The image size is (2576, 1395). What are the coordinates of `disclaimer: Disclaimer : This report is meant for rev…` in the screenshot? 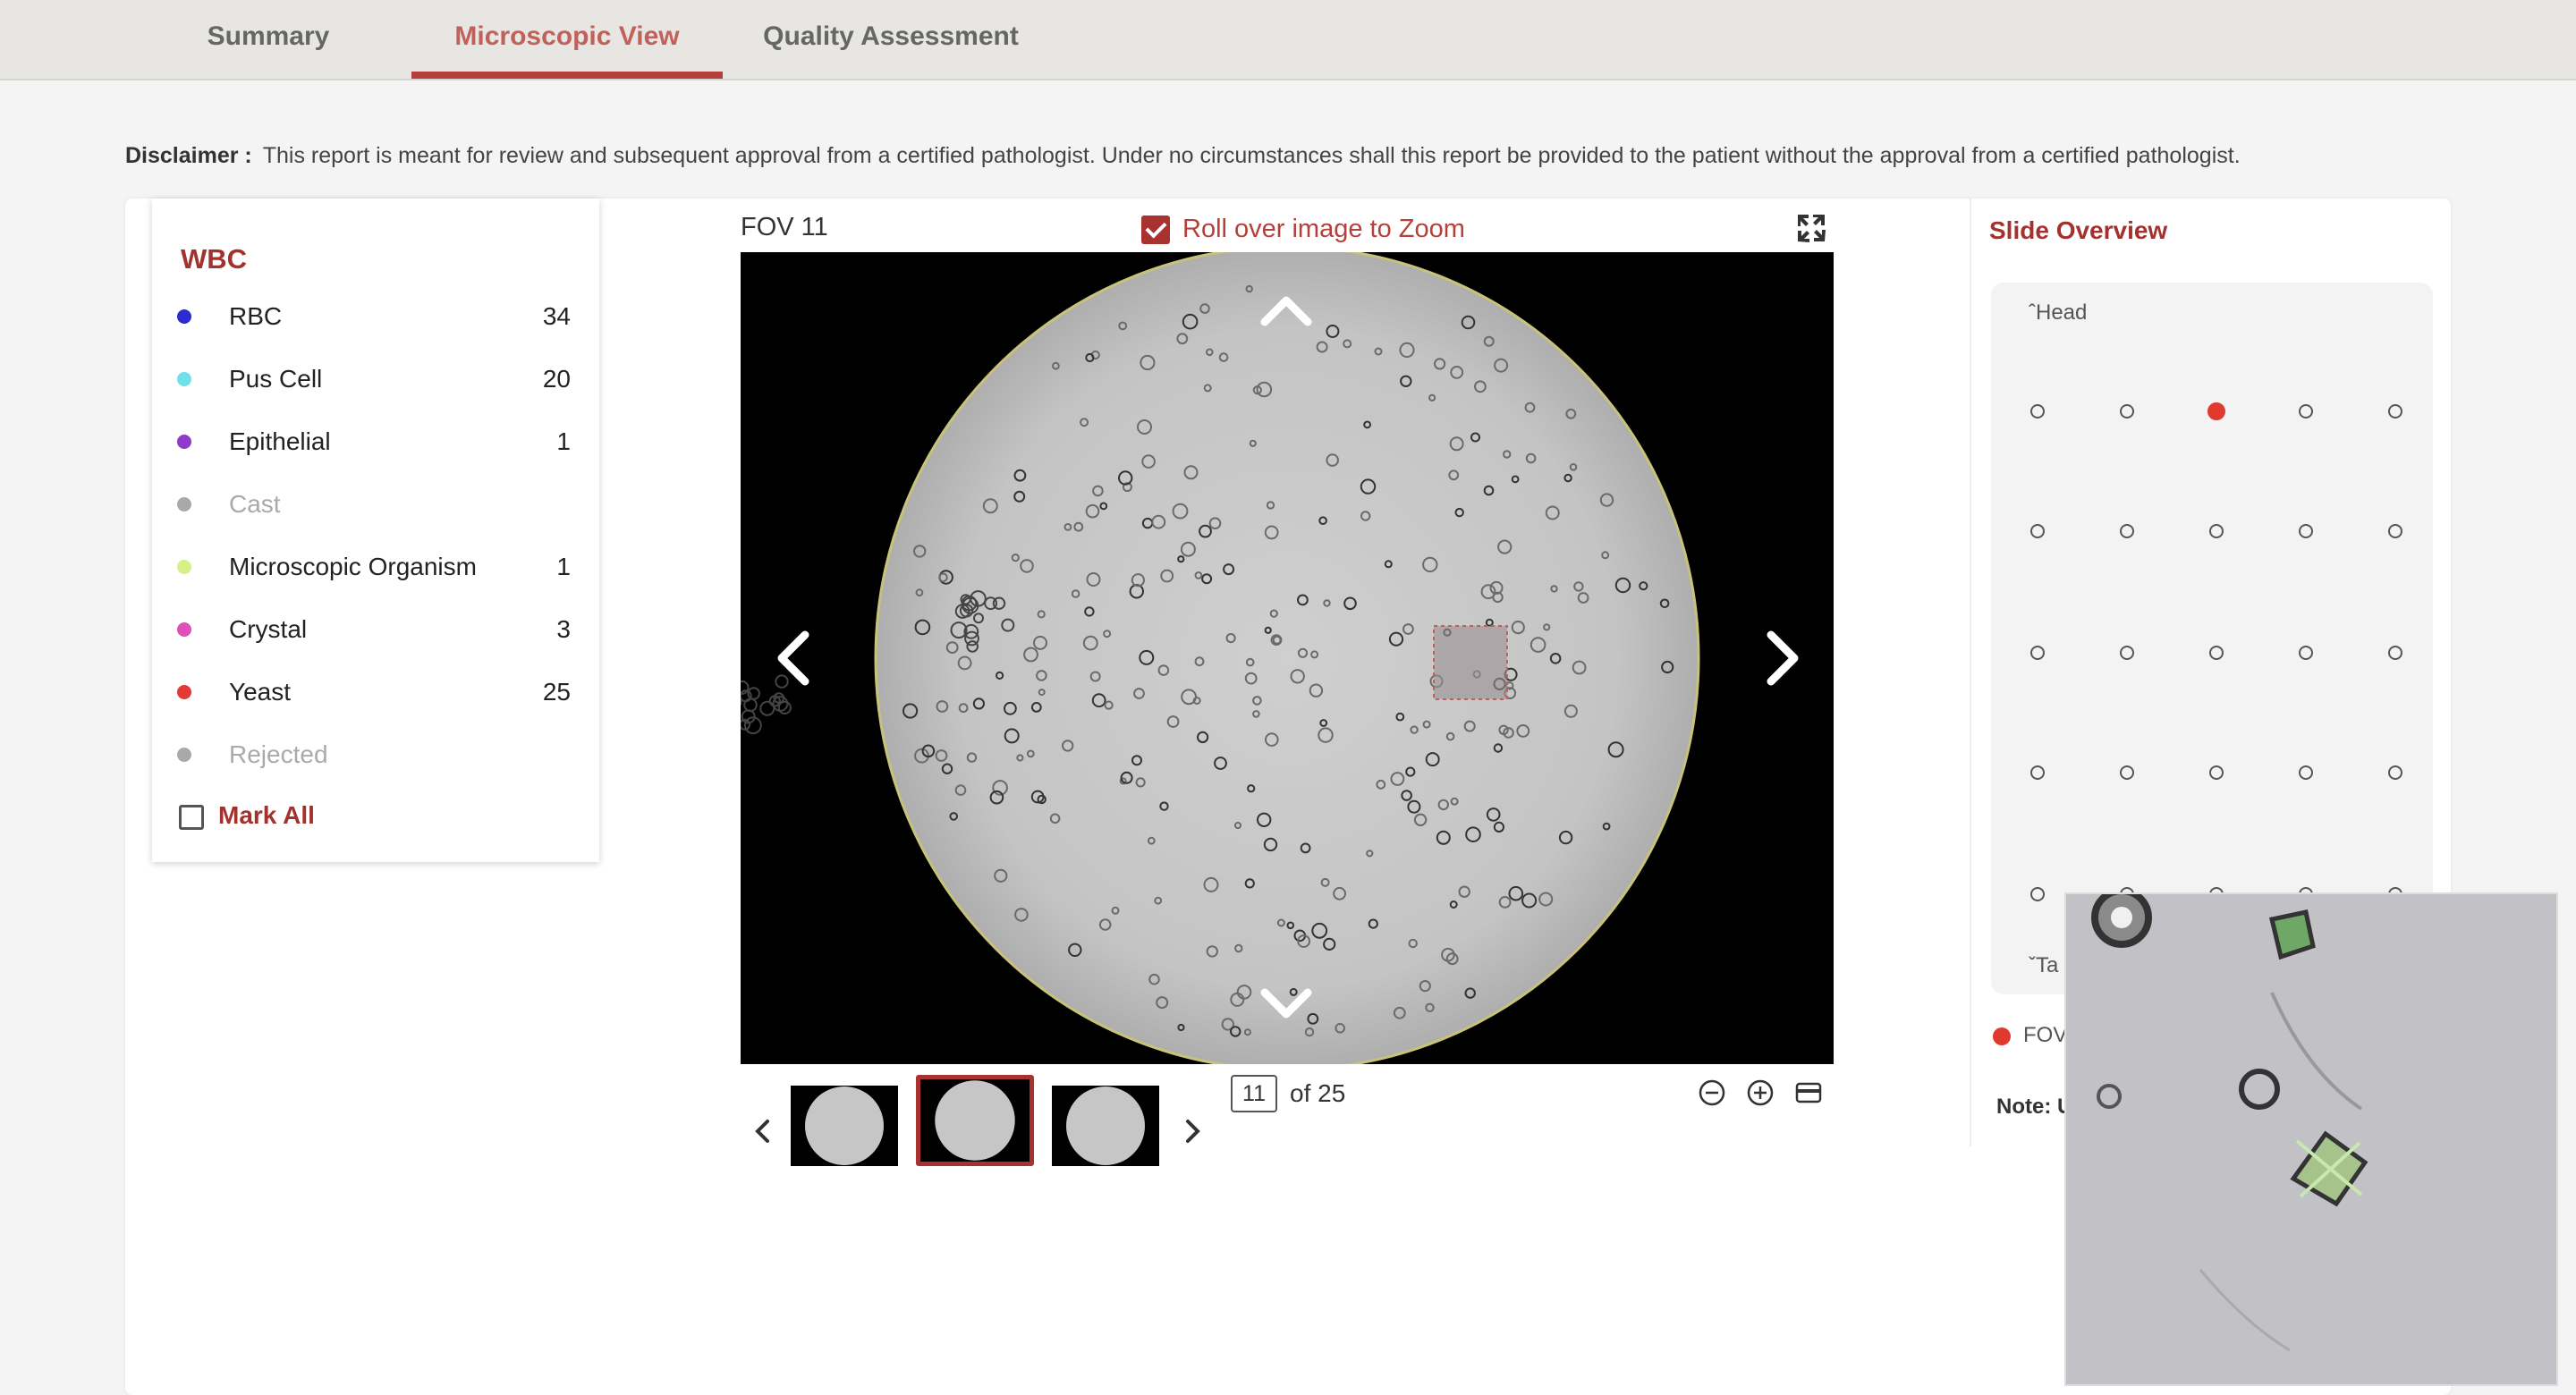 It's located at (1183, 156).